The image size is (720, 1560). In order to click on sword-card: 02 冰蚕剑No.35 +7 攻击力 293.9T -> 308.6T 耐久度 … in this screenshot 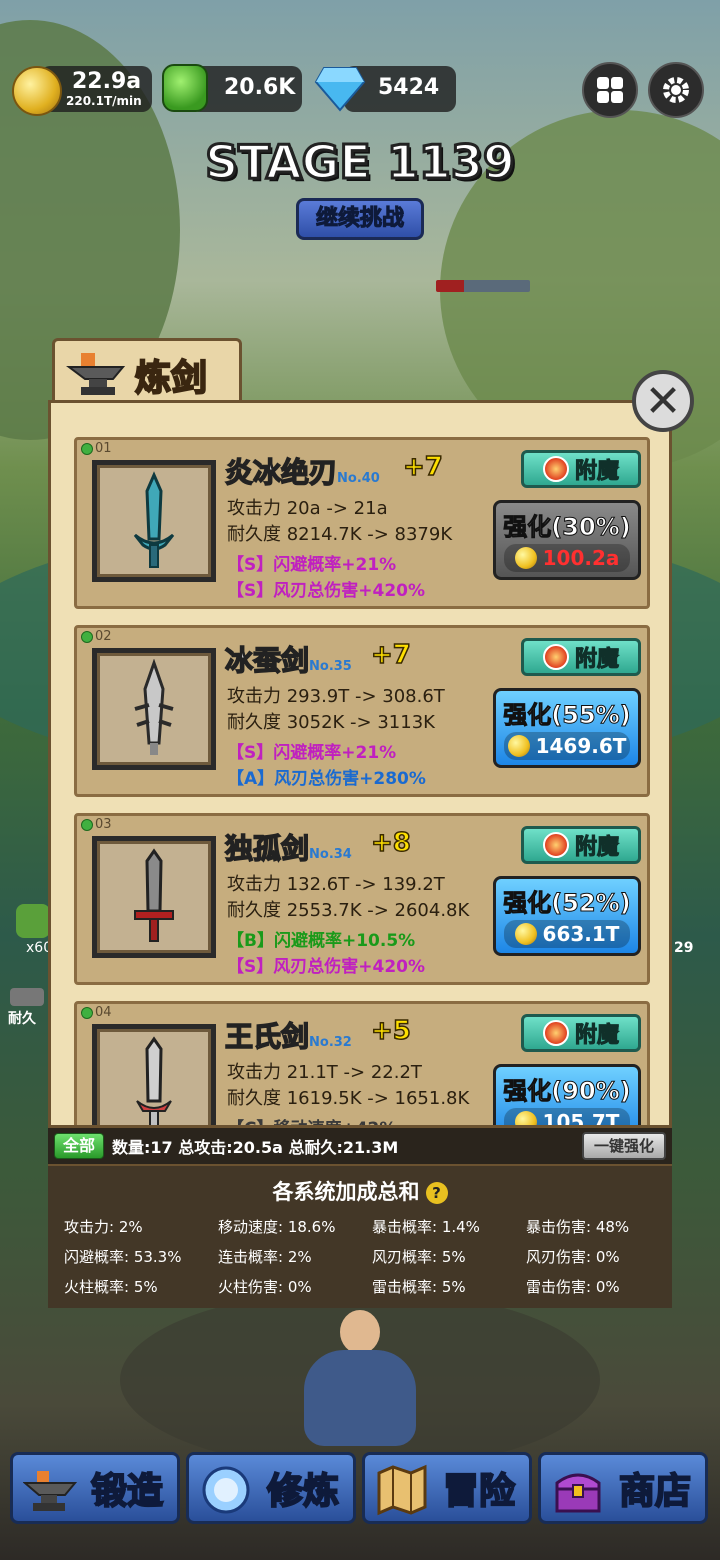, I will do `click(362, 711)`.